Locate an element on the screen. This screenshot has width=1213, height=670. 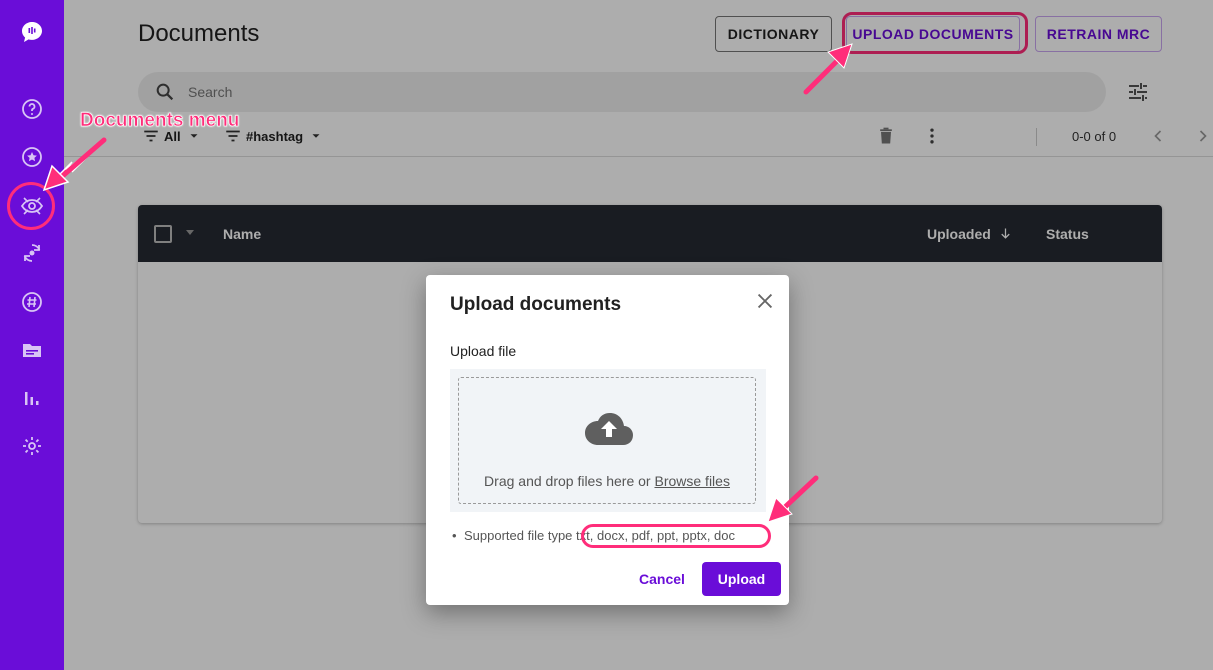
arrow-to-file-types is located at coordinates (793, 499).